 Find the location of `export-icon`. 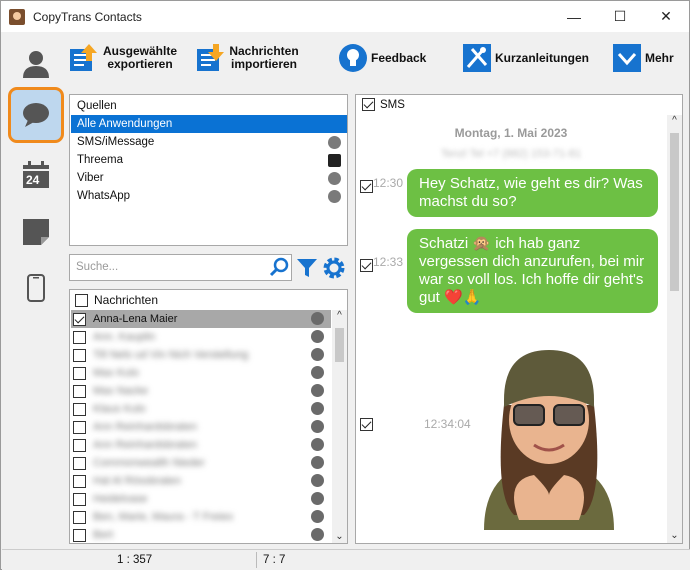

export-icon is located at coordinates (84, 58).